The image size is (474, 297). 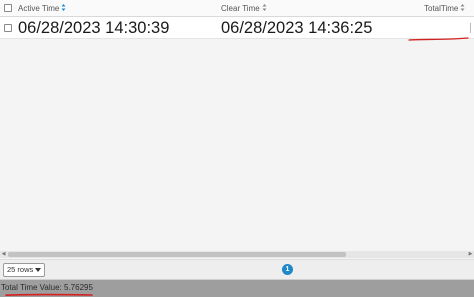 I want to click on row-checkbox, so click(x=8, y=28).